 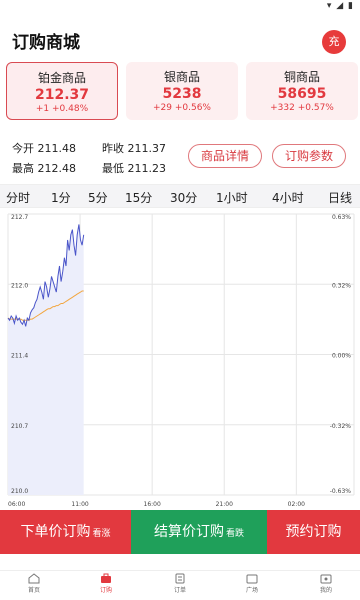 What do you see at coordinates (302, 94) in the screenshot?
I see `product-price: 58695` at bounding box center [302, 94].